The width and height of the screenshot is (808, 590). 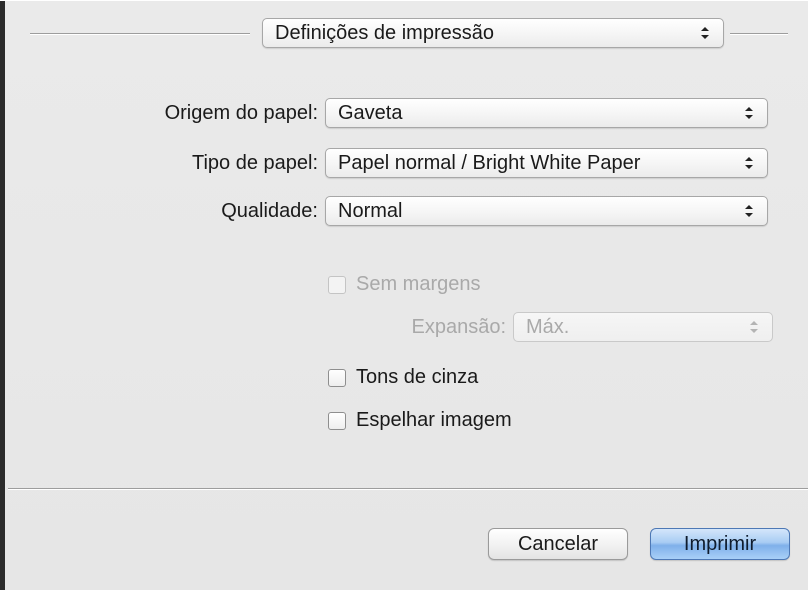 I want to click on paper-source-value: Gaveta, so click(x=370, y=113).